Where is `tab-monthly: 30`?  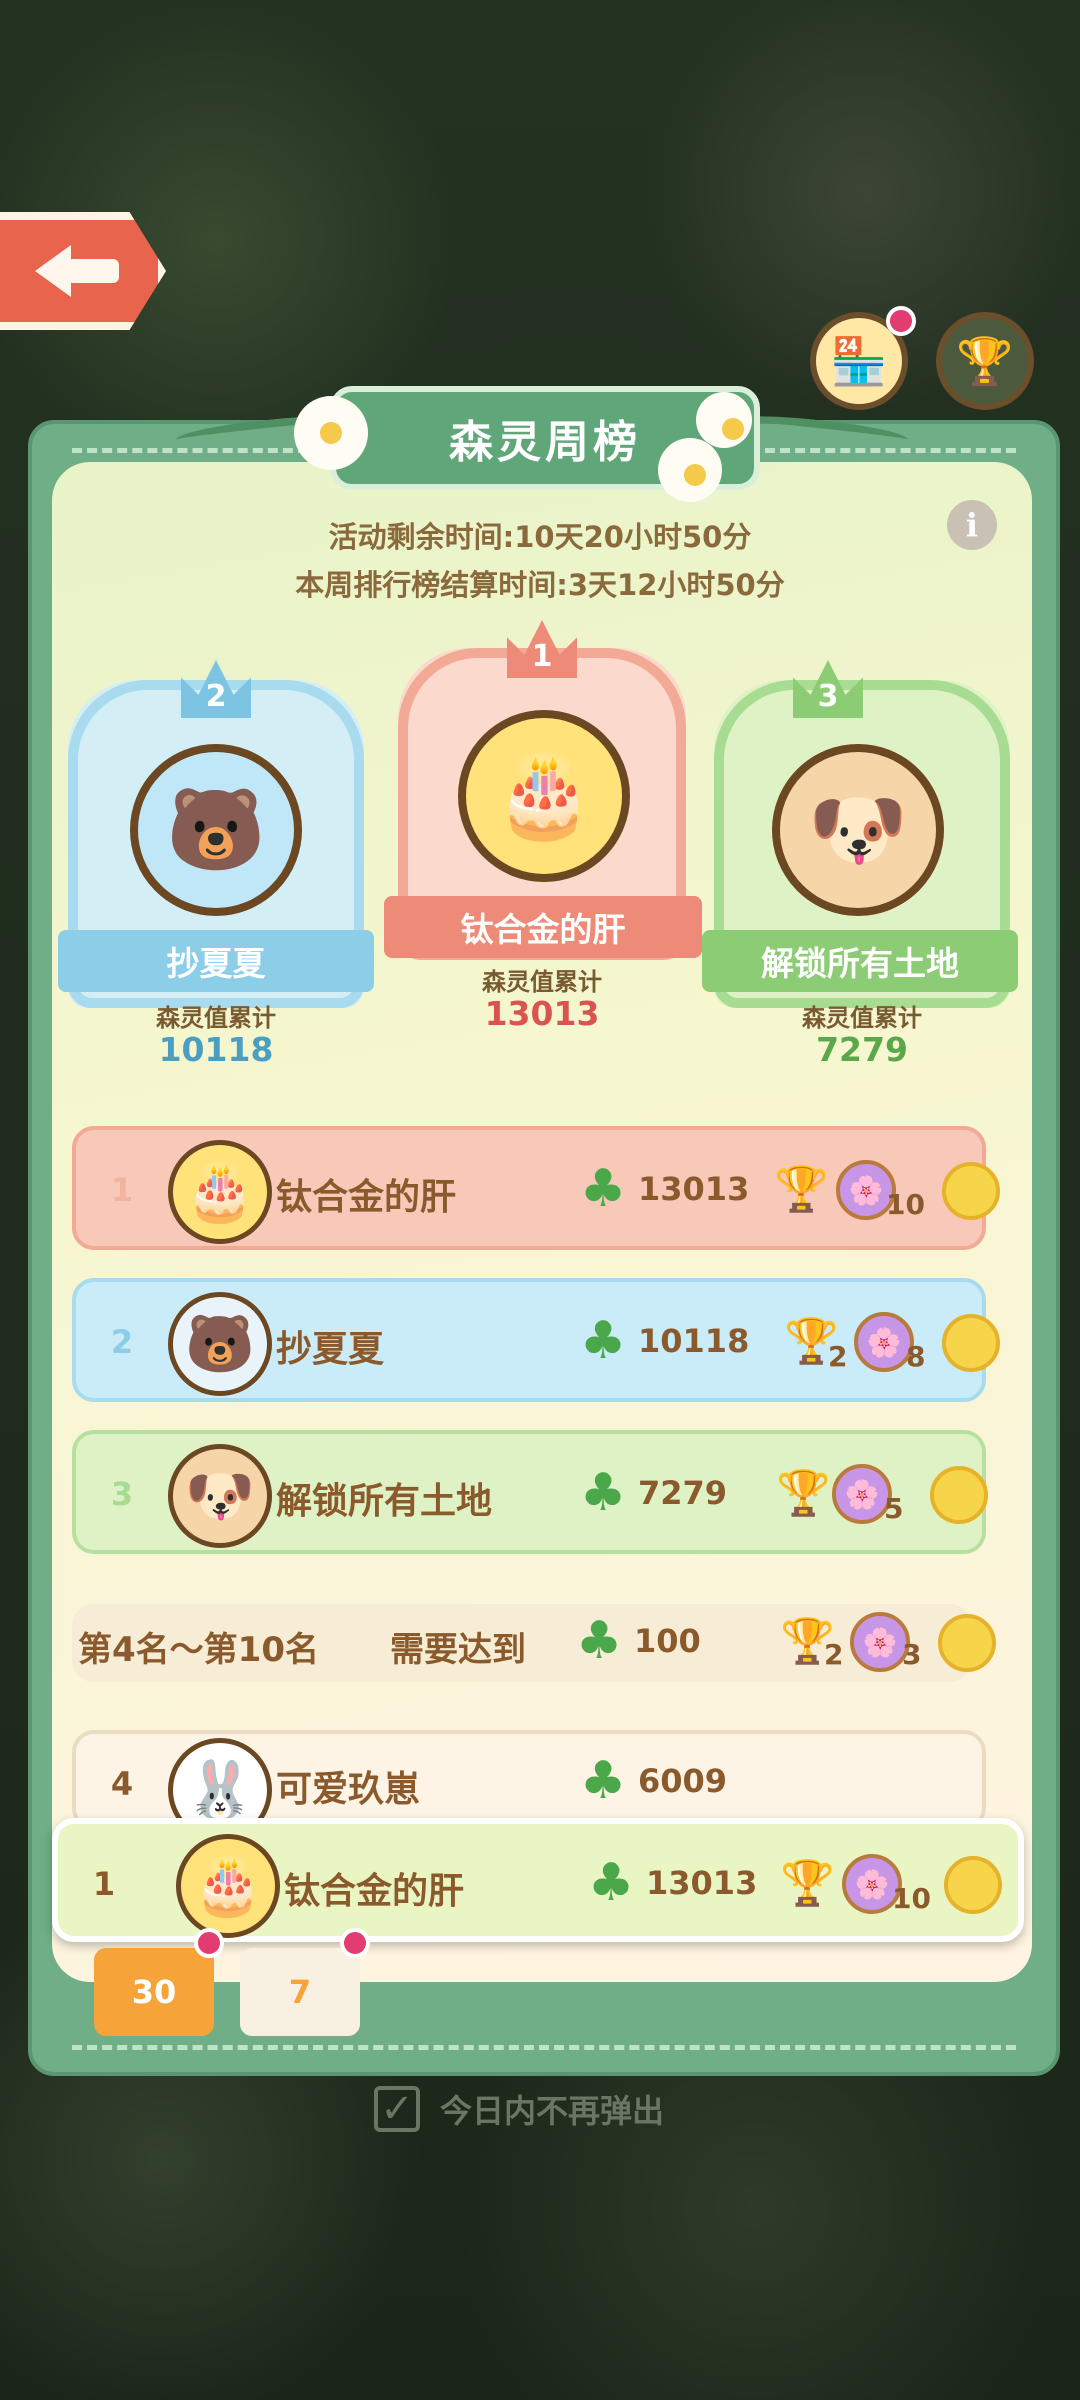
tab-monthly: 30 is located at coordinates (154, 1992).